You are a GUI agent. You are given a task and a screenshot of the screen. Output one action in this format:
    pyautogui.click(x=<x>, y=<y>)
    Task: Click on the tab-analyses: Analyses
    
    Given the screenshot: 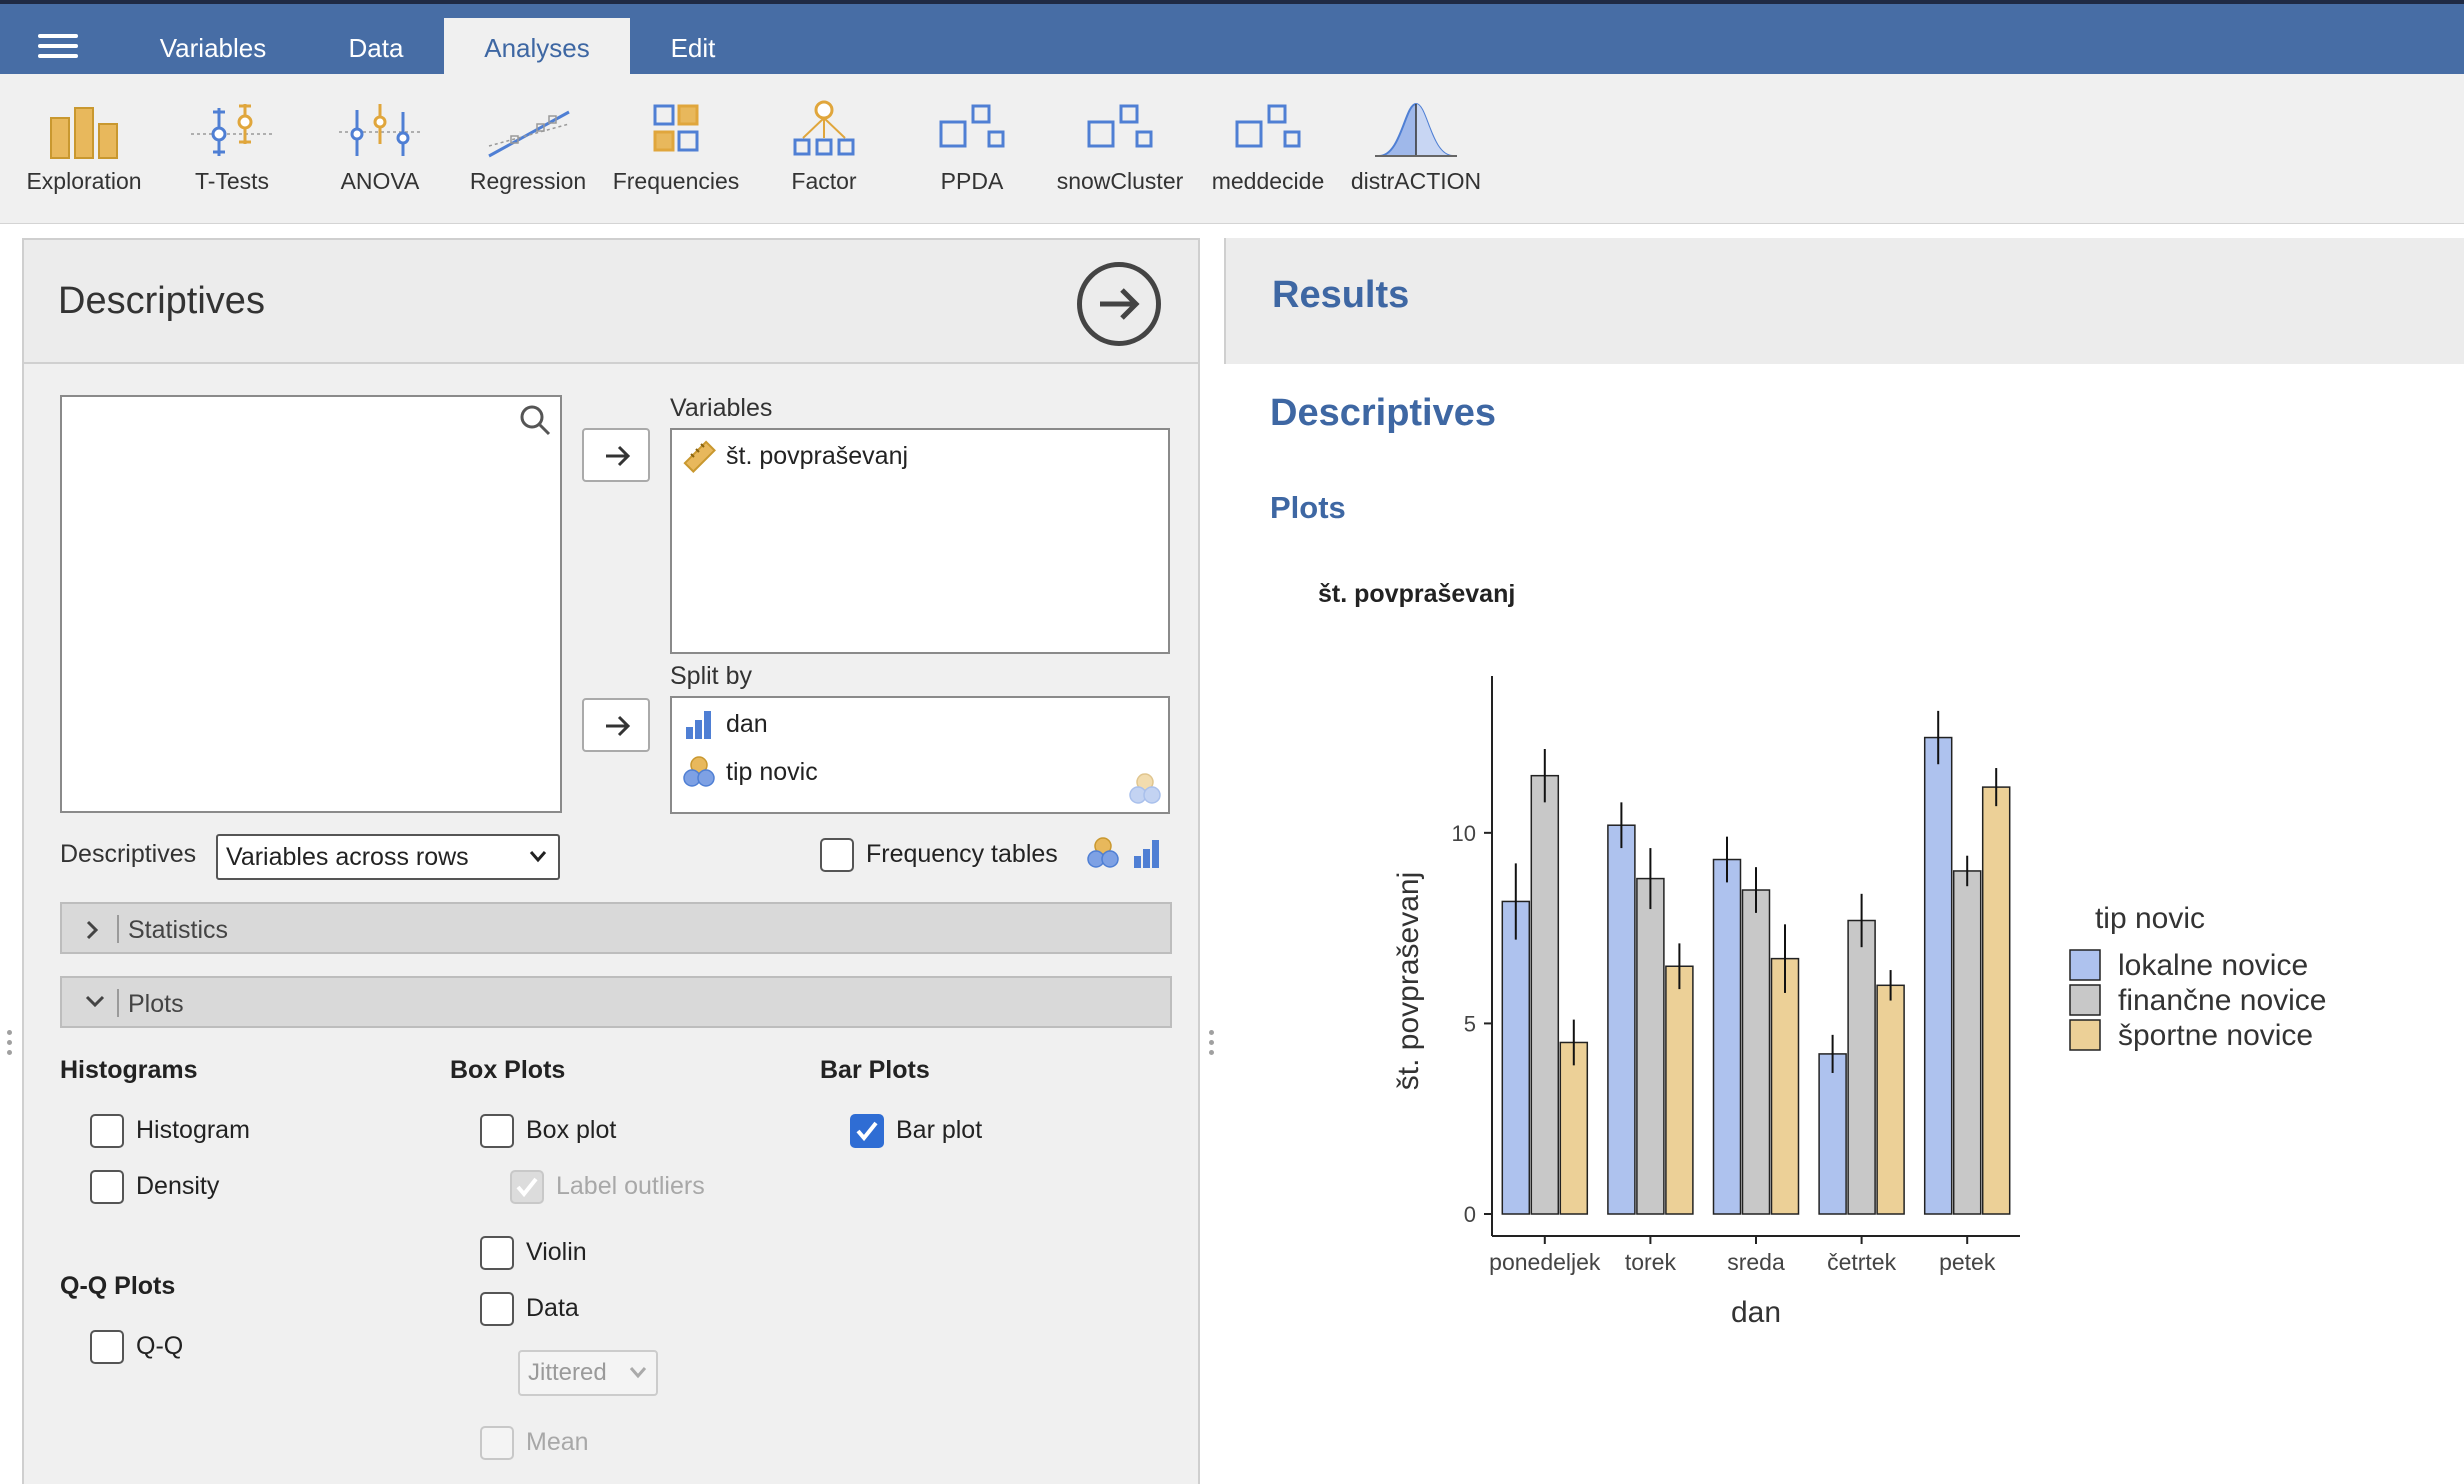 What is the action you would take?
    pyautogui.click(x=537, y=48)
    